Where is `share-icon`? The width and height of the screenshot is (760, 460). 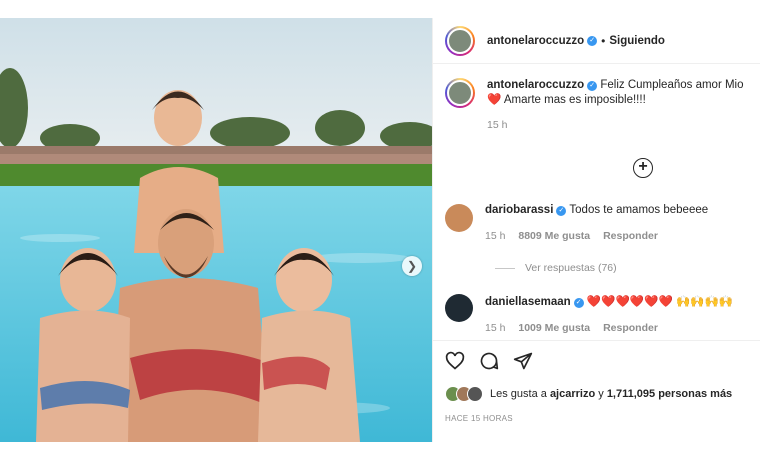
share-icon is located at coordinates (523, 361).